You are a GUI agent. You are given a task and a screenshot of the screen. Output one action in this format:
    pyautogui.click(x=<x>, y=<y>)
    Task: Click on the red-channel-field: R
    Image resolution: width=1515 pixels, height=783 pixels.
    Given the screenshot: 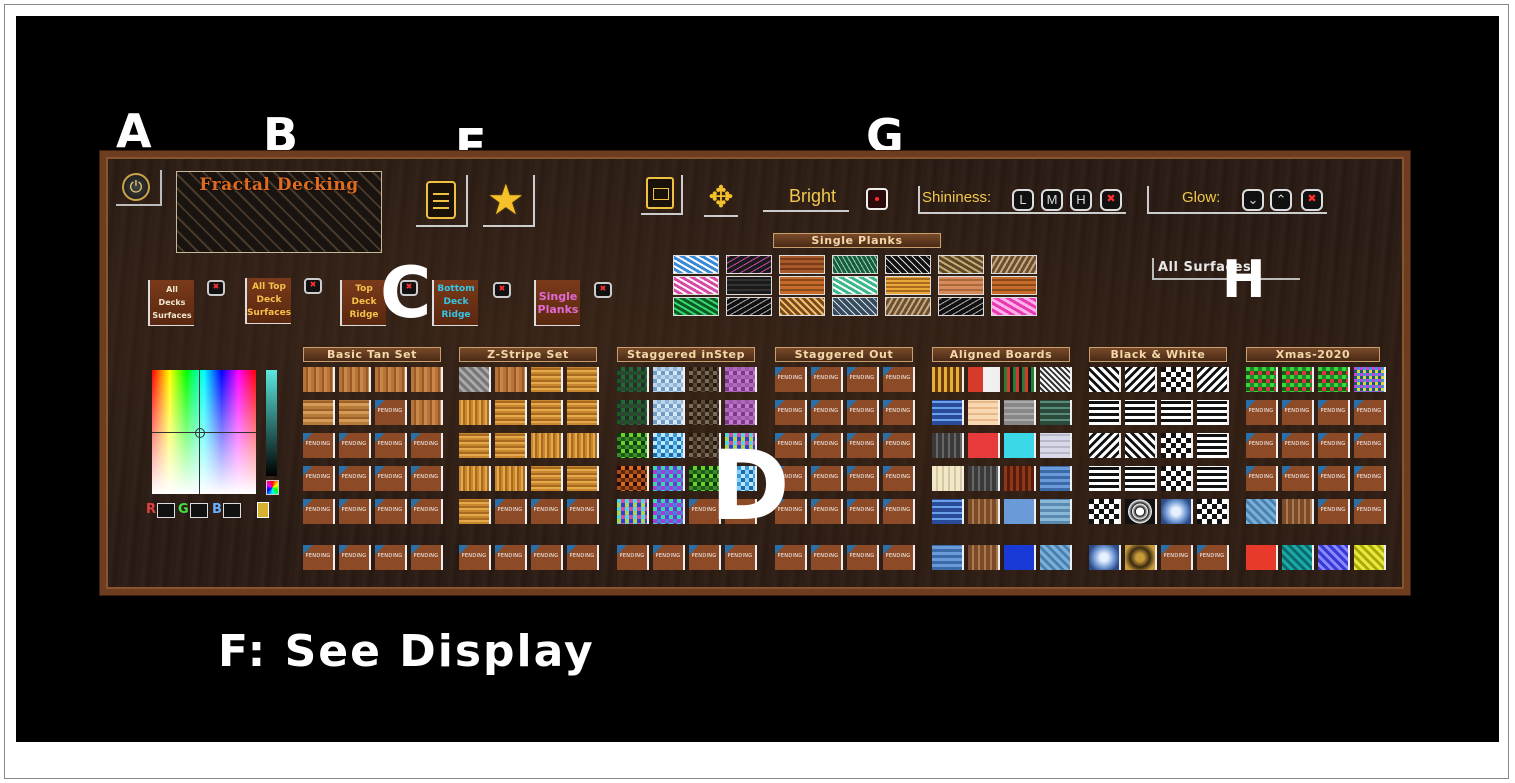 What is the action you would take?
    pyautogui.click(x=164, y=510)
    